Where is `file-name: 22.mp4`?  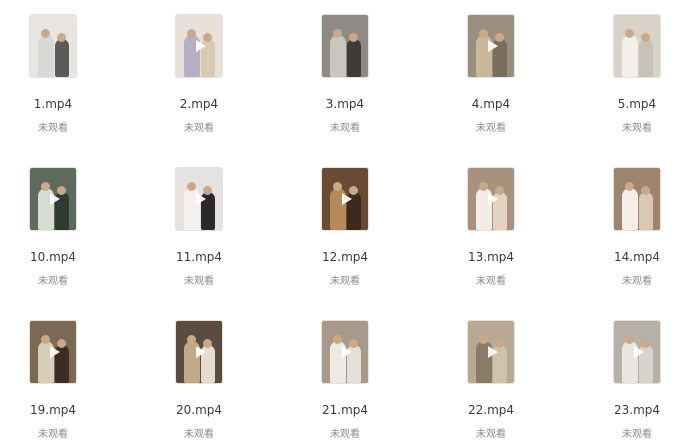 file-name: 22.mp4 is located at coordinates (491, 410).